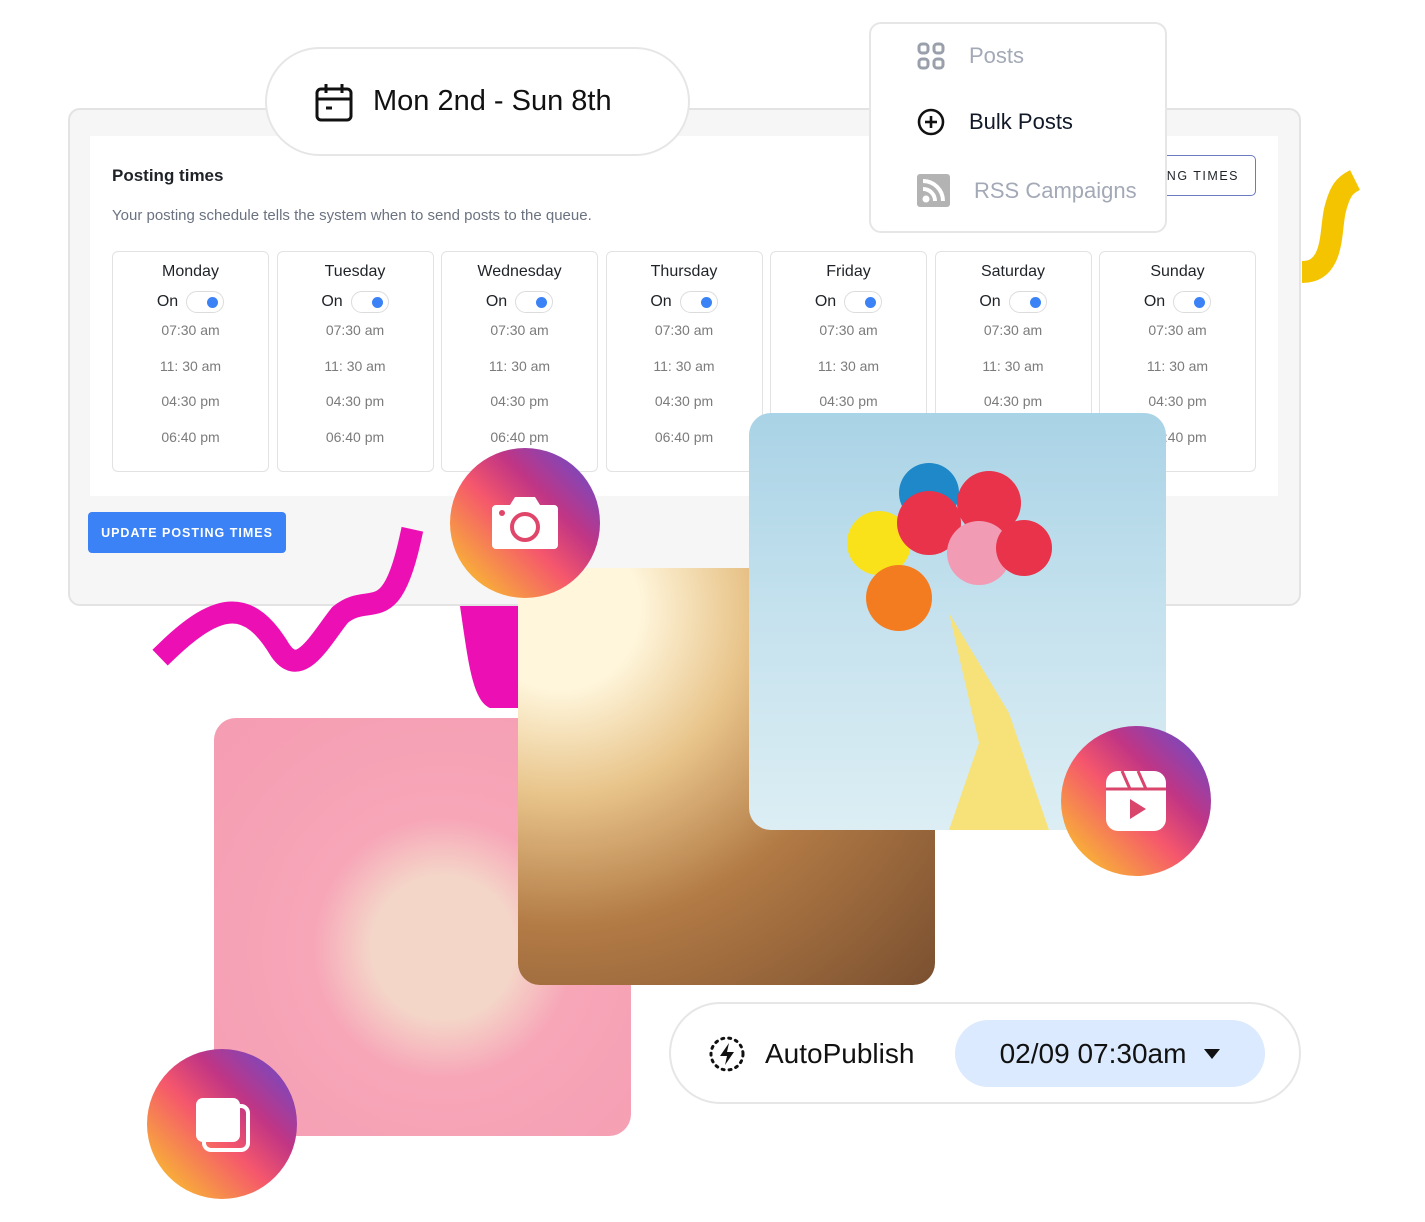 Image resolution: width=1425 pixels, height=1222 pixels. What do you see at coordinates (1212, 1053) in the screenshot?
I see `caret-down-icon` at bounding box center [1212, 1053].